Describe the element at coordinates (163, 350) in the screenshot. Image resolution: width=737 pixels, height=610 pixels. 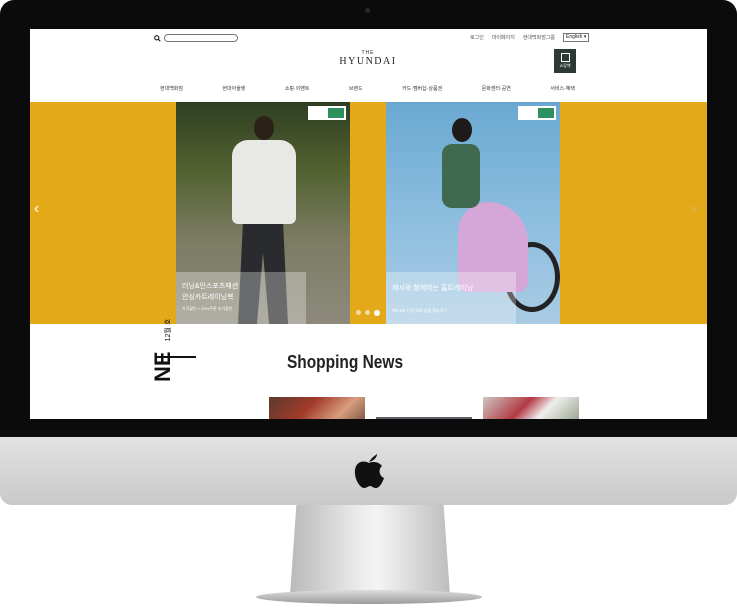
I see `vertical-heading: NE 12월 호` at that location.